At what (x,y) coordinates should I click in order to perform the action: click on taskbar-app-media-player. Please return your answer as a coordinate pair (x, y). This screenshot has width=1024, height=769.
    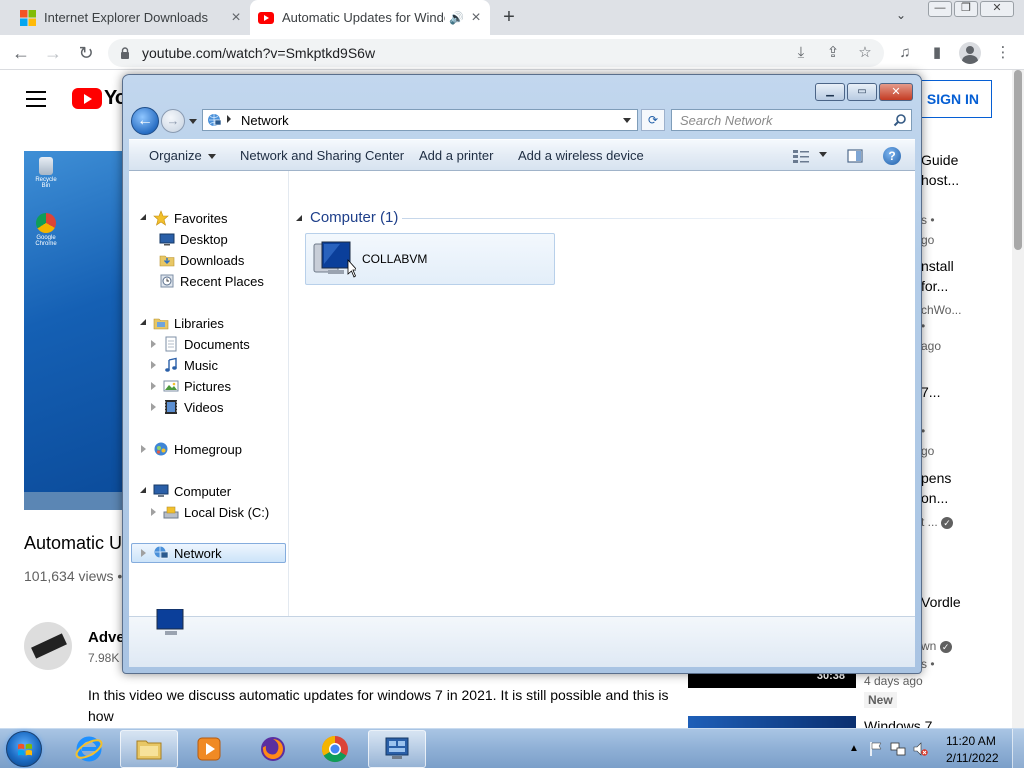
    Looking at the image, I should click on (209, 749).